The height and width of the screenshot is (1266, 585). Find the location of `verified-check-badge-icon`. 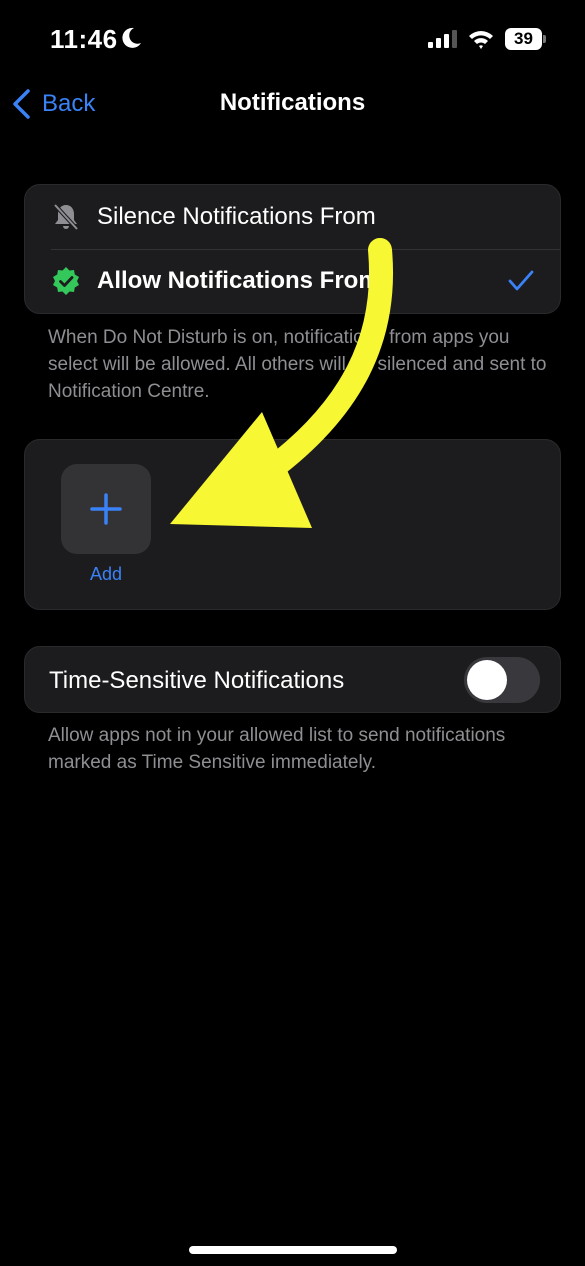

verified-check-badge-icon is located at coordinates (66, 281).